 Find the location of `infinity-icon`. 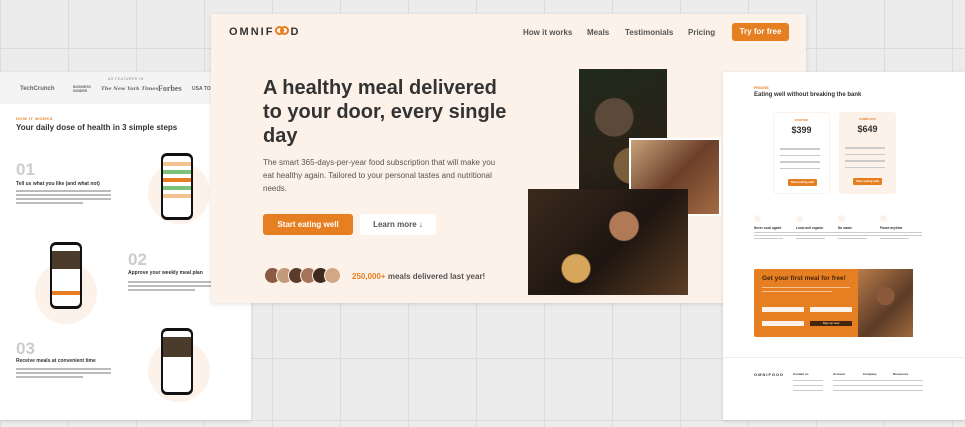

infinity-icon is located at coordinates (757, 218).